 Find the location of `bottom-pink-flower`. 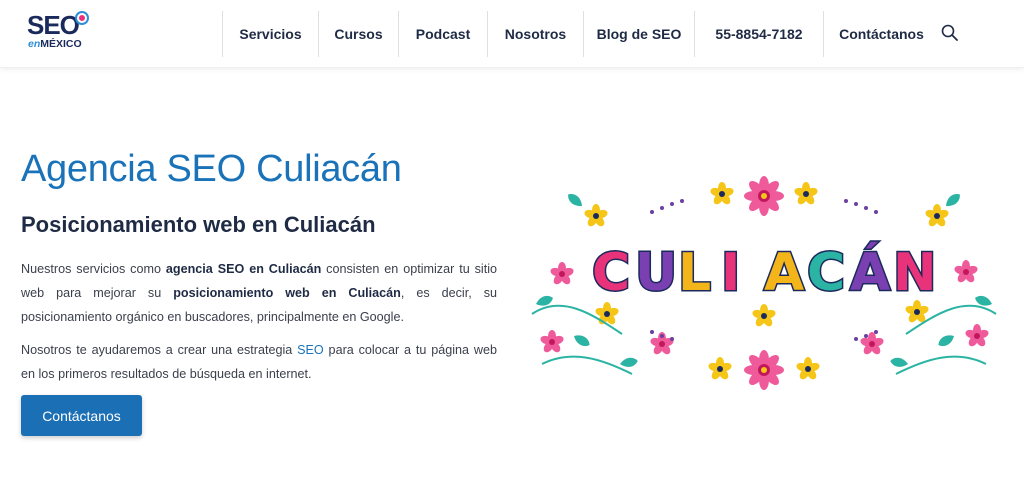

bottom-pink-flower is located at coordinates (764, 370).